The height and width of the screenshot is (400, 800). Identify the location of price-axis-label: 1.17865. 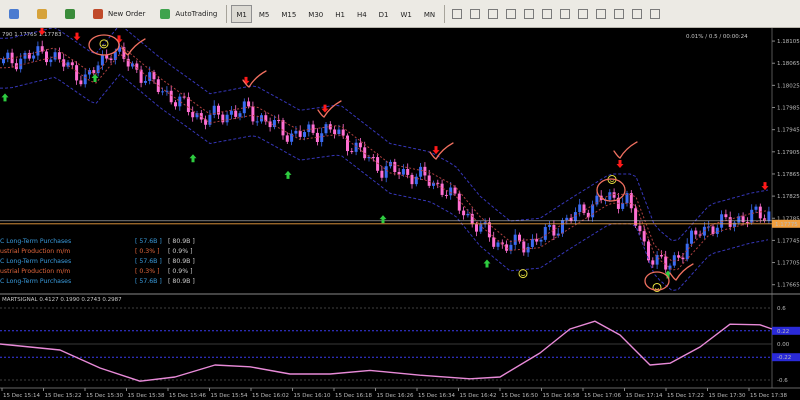
(788, 175).